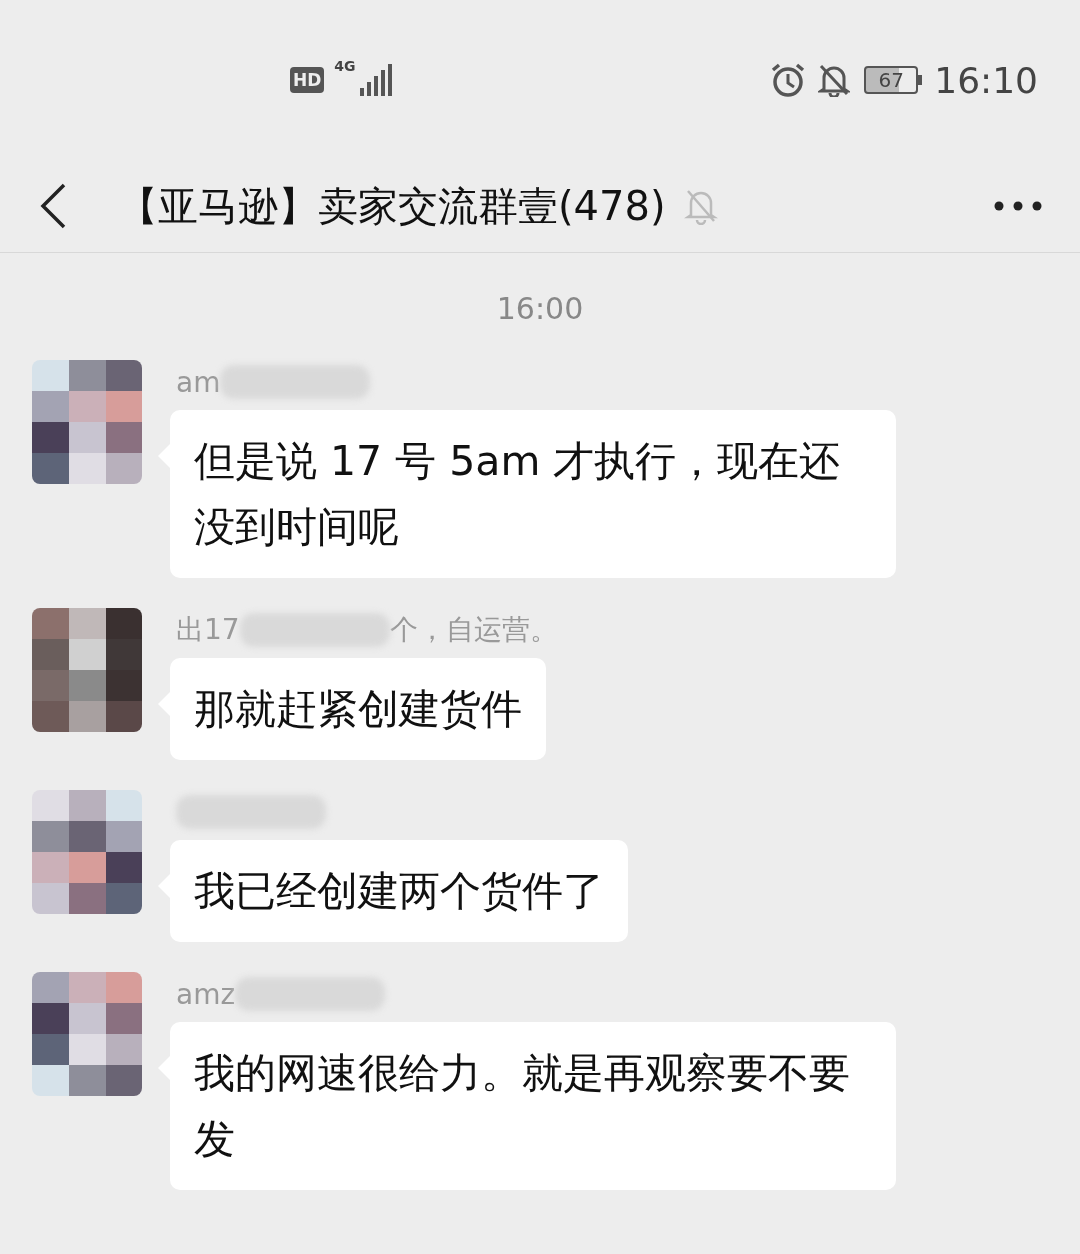 This screenshot has width=1080, height=1254. Describe the element at coordinates (986, 80) in the screenshot. I see `clock-time: 16:10` at that location.